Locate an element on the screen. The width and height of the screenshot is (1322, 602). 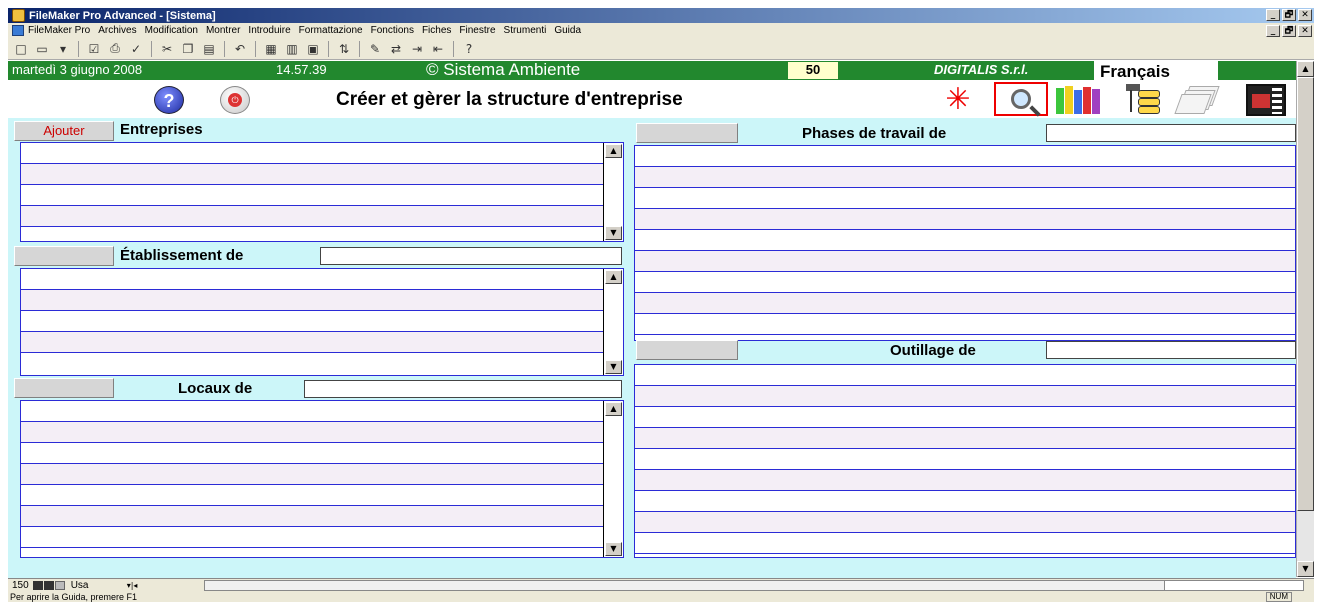
zoom-controls is located at coordinates (48, 585).